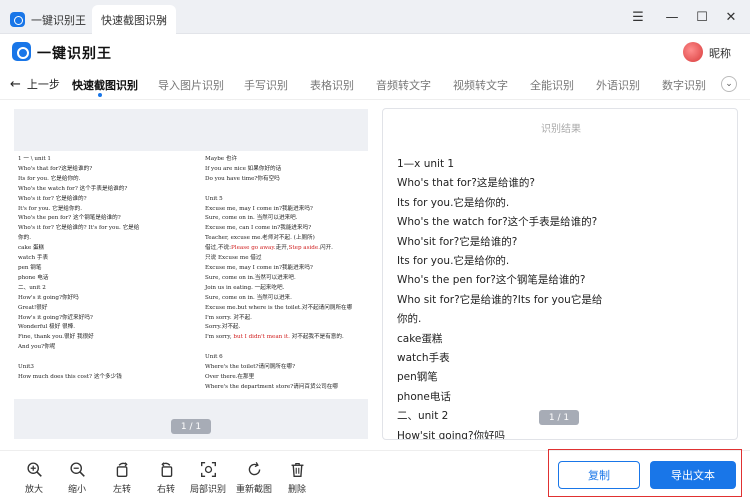 The image size is (750, 500). Describe the element at coordinates (731, 17) in the screenshot. I see `close-window-icon: ✕` at that location.